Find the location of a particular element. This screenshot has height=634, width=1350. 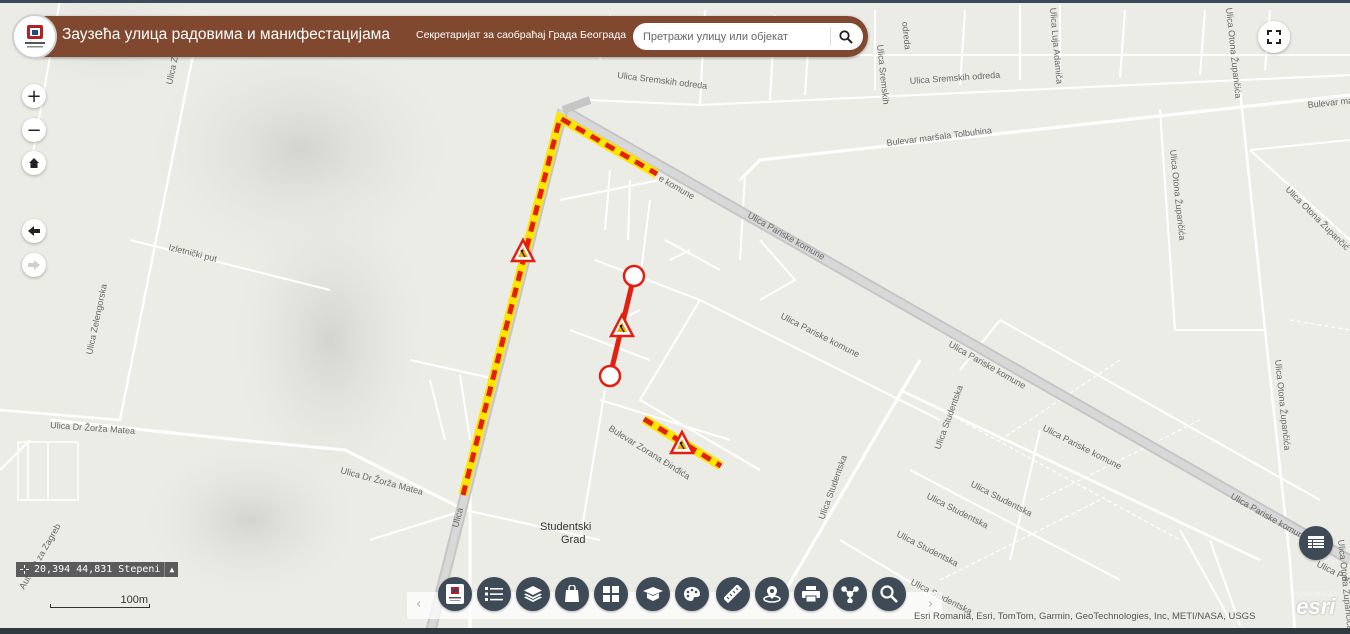

zoom-in-button: + is located at coordinates (34, 96).